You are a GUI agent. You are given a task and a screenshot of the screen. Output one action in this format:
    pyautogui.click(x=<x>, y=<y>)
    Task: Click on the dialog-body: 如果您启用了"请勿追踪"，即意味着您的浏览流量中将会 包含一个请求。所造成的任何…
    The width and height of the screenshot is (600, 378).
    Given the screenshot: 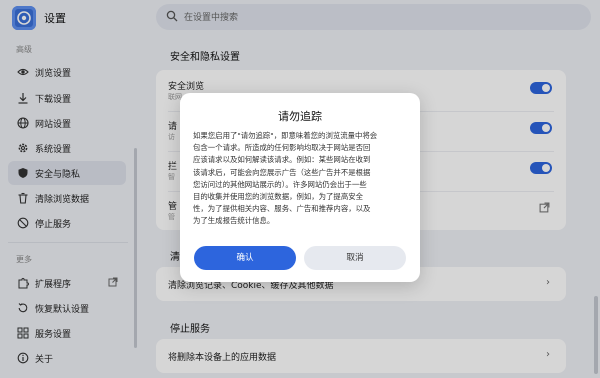 What is the action you would take?
    pyautogui.click(x=285, y=178)
    